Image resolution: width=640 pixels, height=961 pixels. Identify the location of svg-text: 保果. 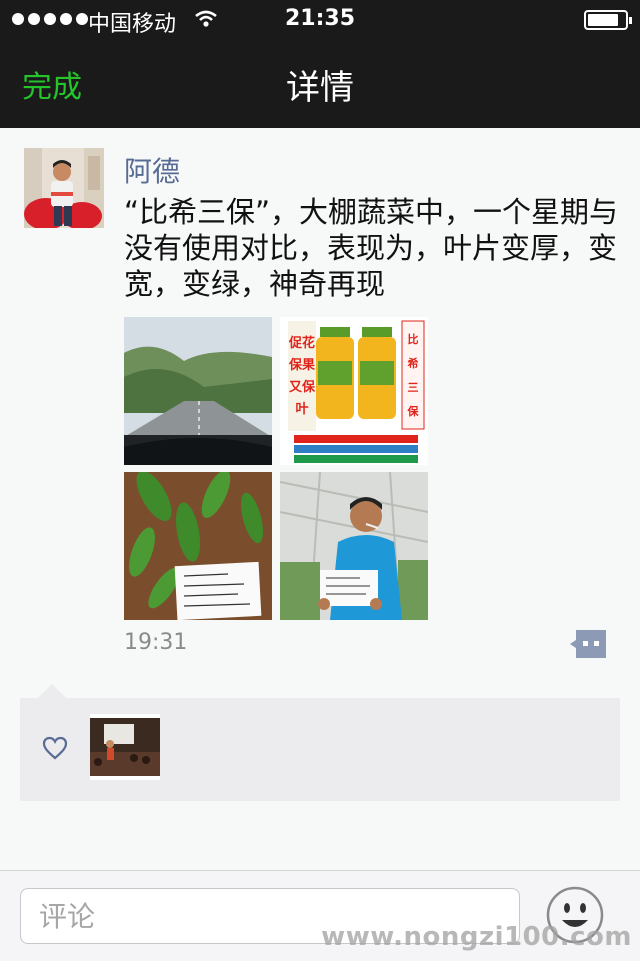
(301, 365).